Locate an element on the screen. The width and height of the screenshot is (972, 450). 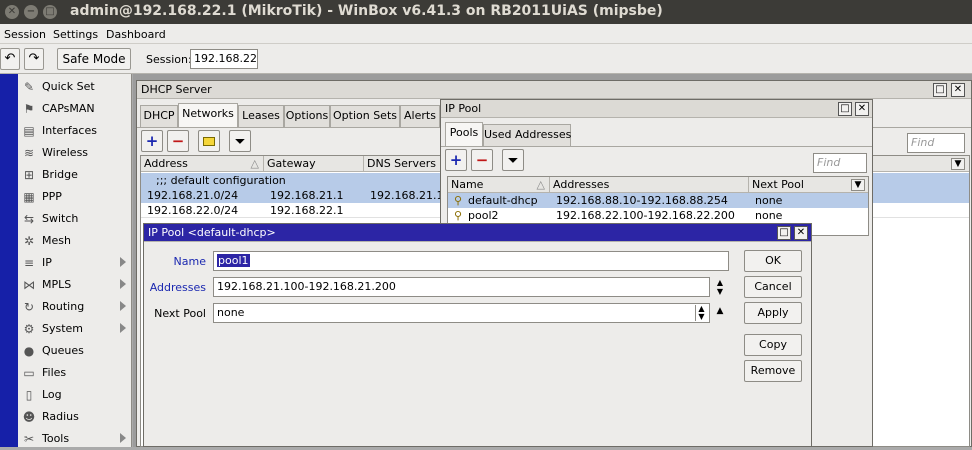
sidebar-item-capsman: ⚑ CAPsMAN is located at coordinates (75, 109).